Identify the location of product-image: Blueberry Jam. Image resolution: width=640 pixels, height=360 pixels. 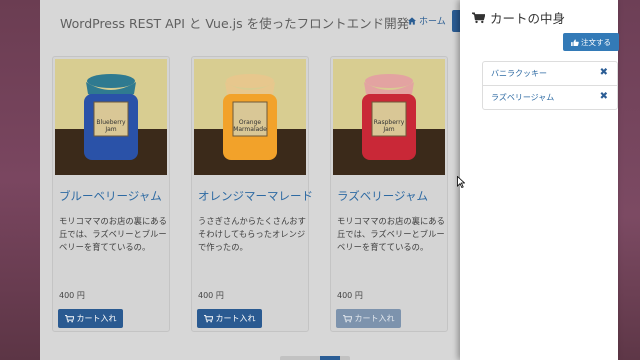
(111, 117).